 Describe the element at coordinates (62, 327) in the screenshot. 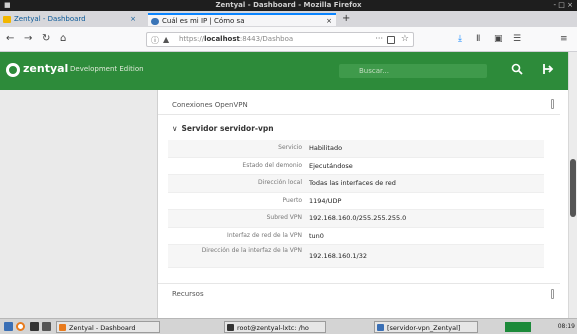

I see `firefox-icon` at that location.